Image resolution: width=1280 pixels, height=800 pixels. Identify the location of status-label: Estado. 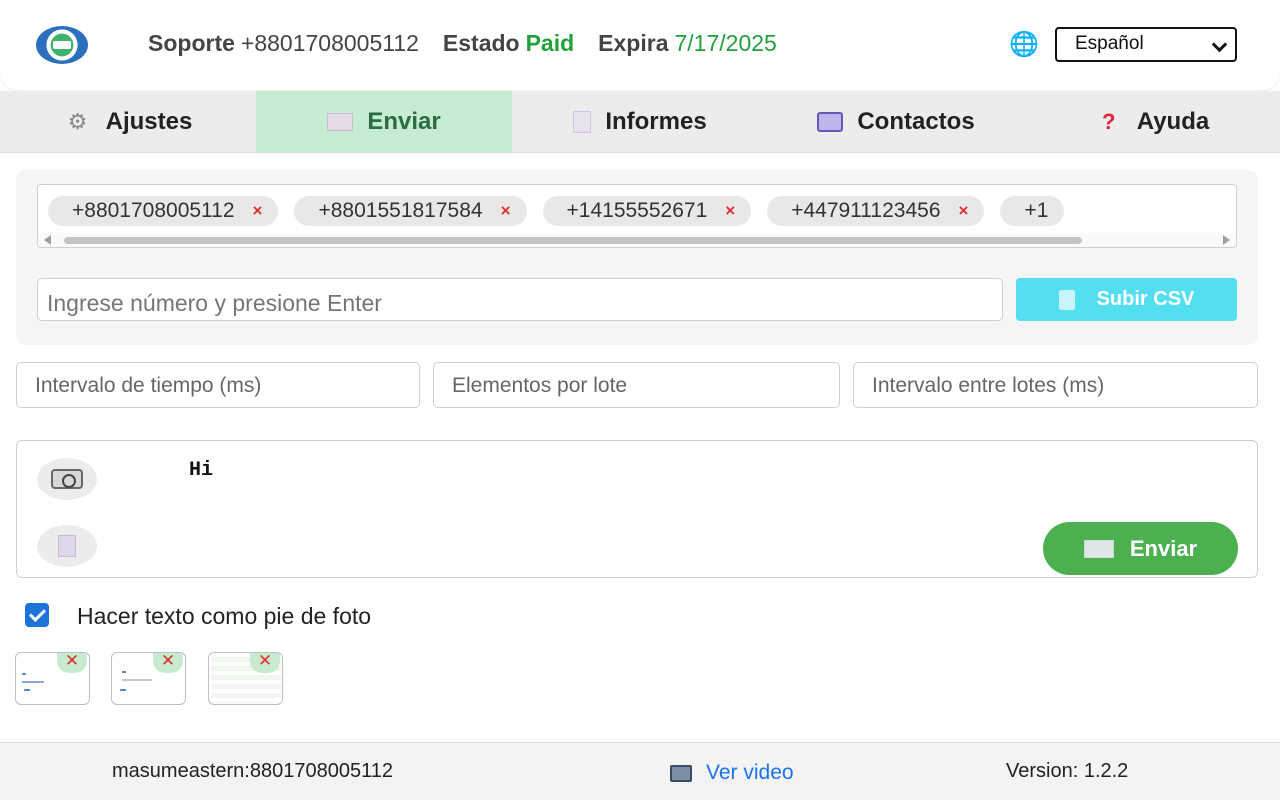
(481, 43).